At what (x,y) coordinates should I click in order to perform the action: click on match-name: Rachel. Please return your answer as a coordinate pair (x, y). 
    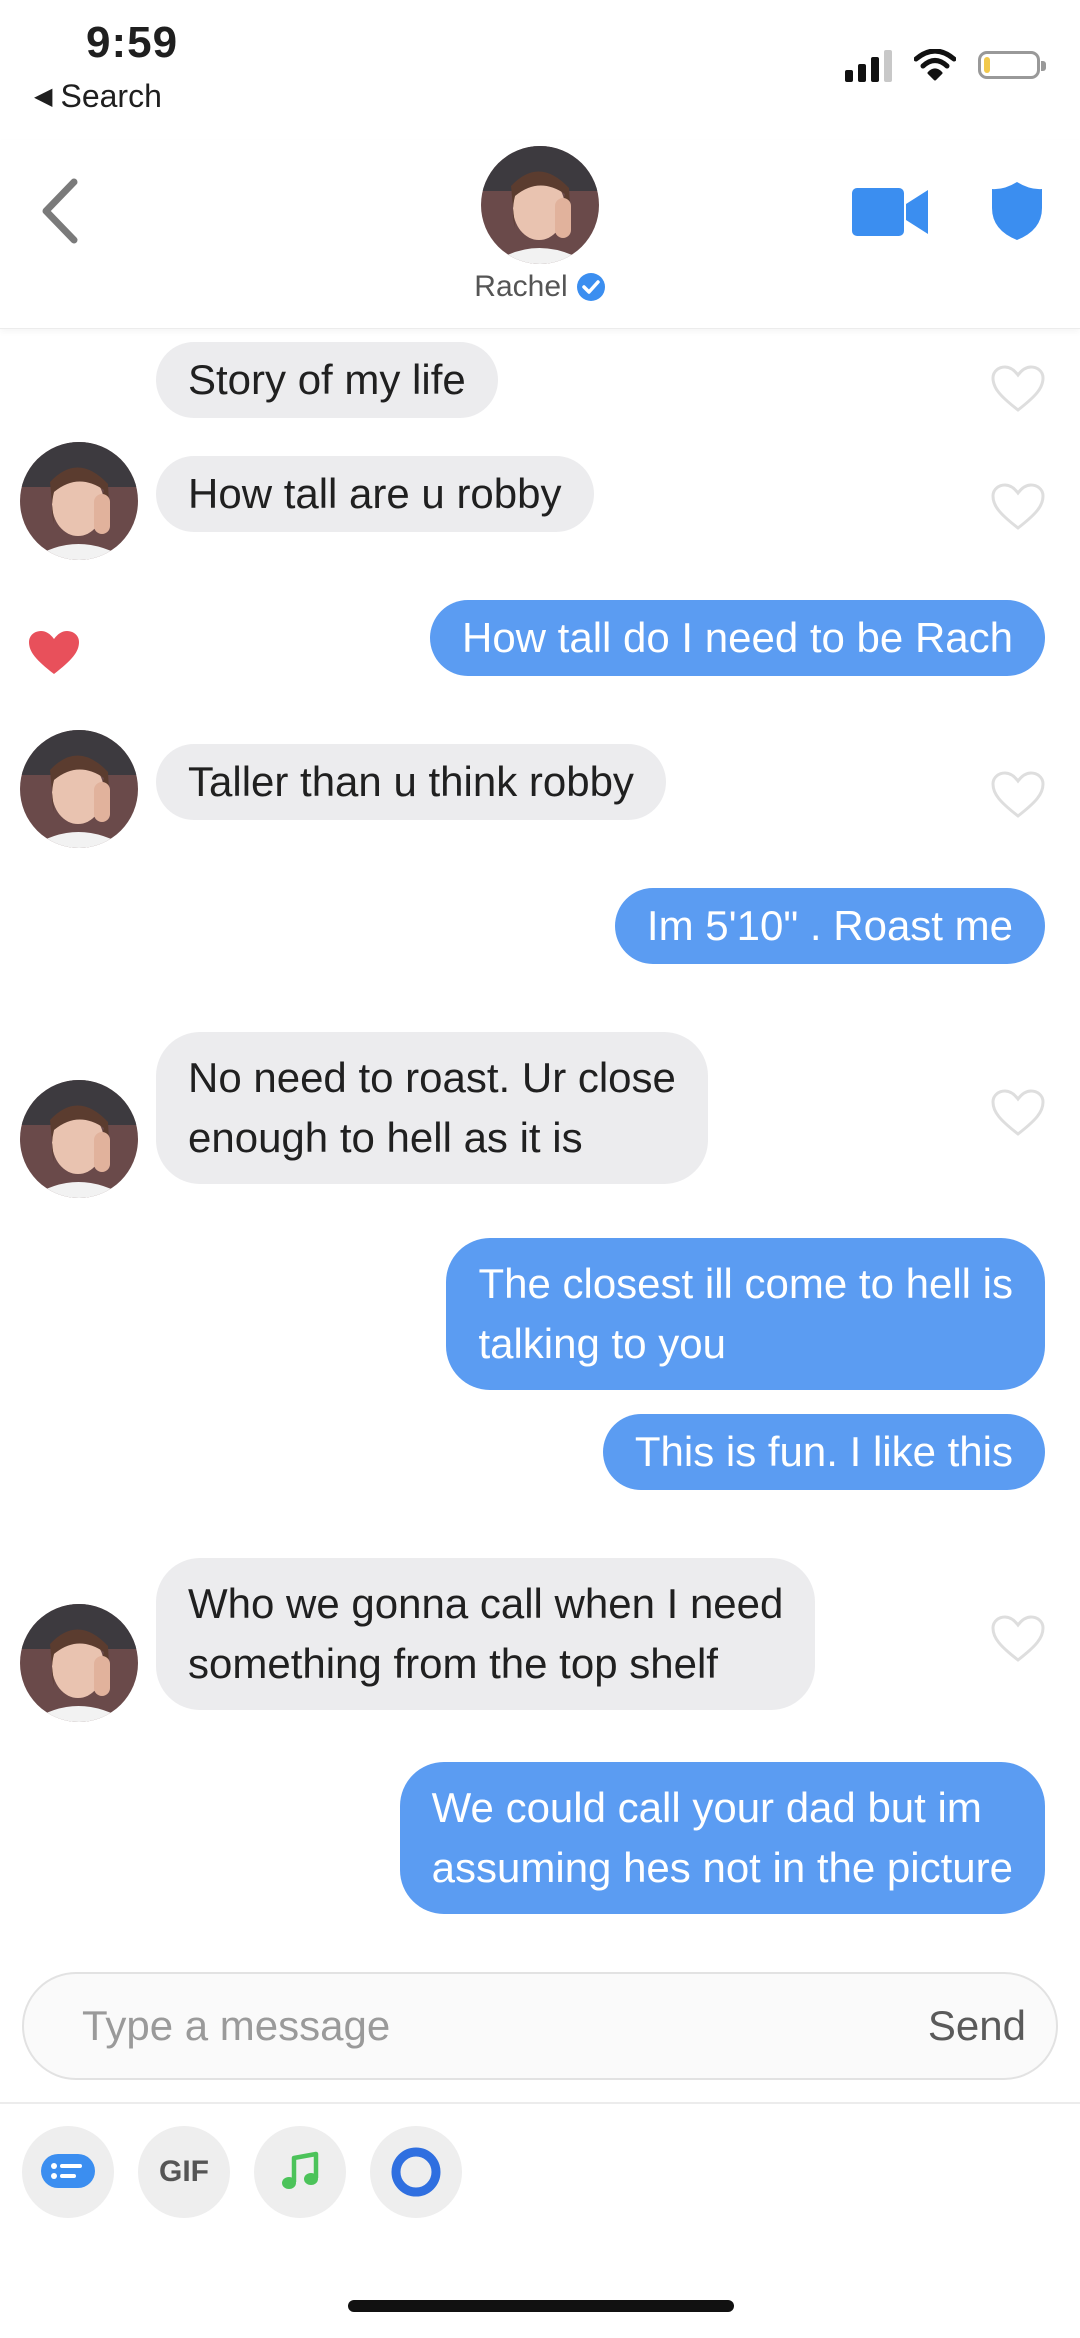
    Looking at the image, I should click on (521, 286).